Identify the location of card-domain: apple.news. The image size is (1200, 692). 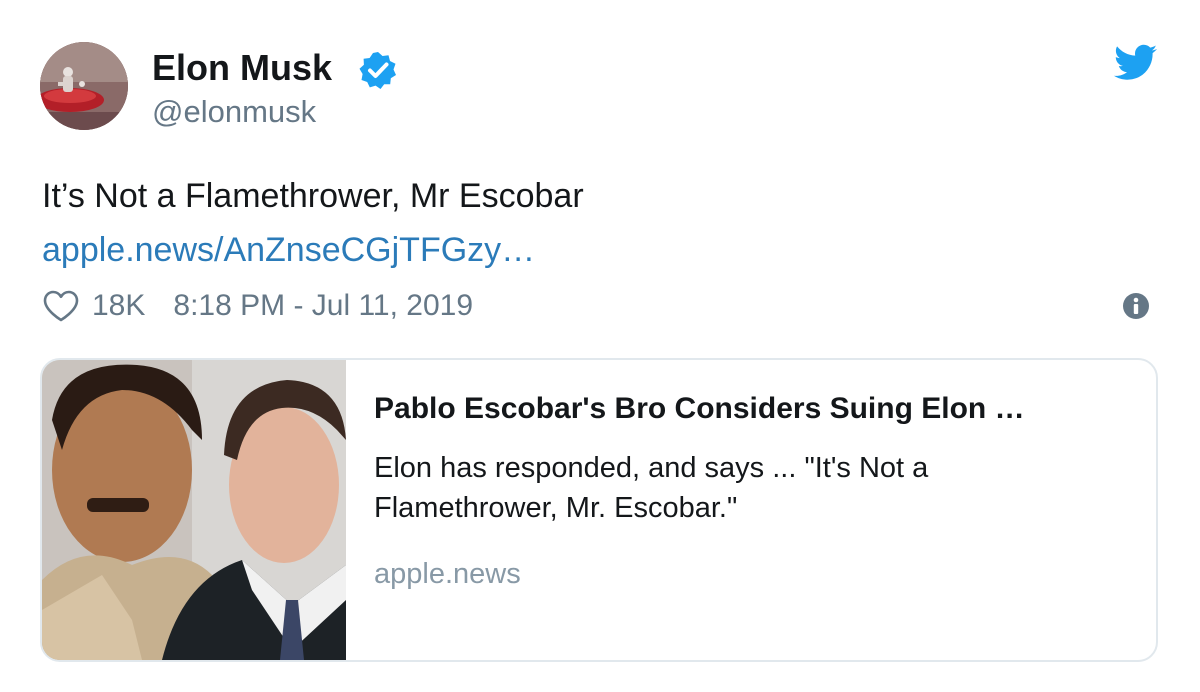
(447, 574).